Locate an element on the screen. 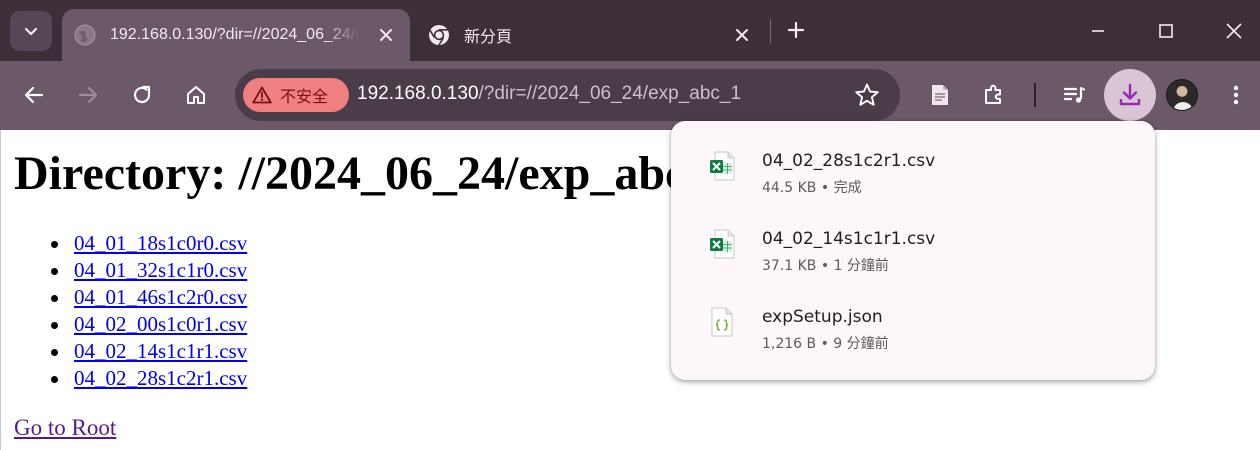  reload-button is located at coordinates (142, 95).